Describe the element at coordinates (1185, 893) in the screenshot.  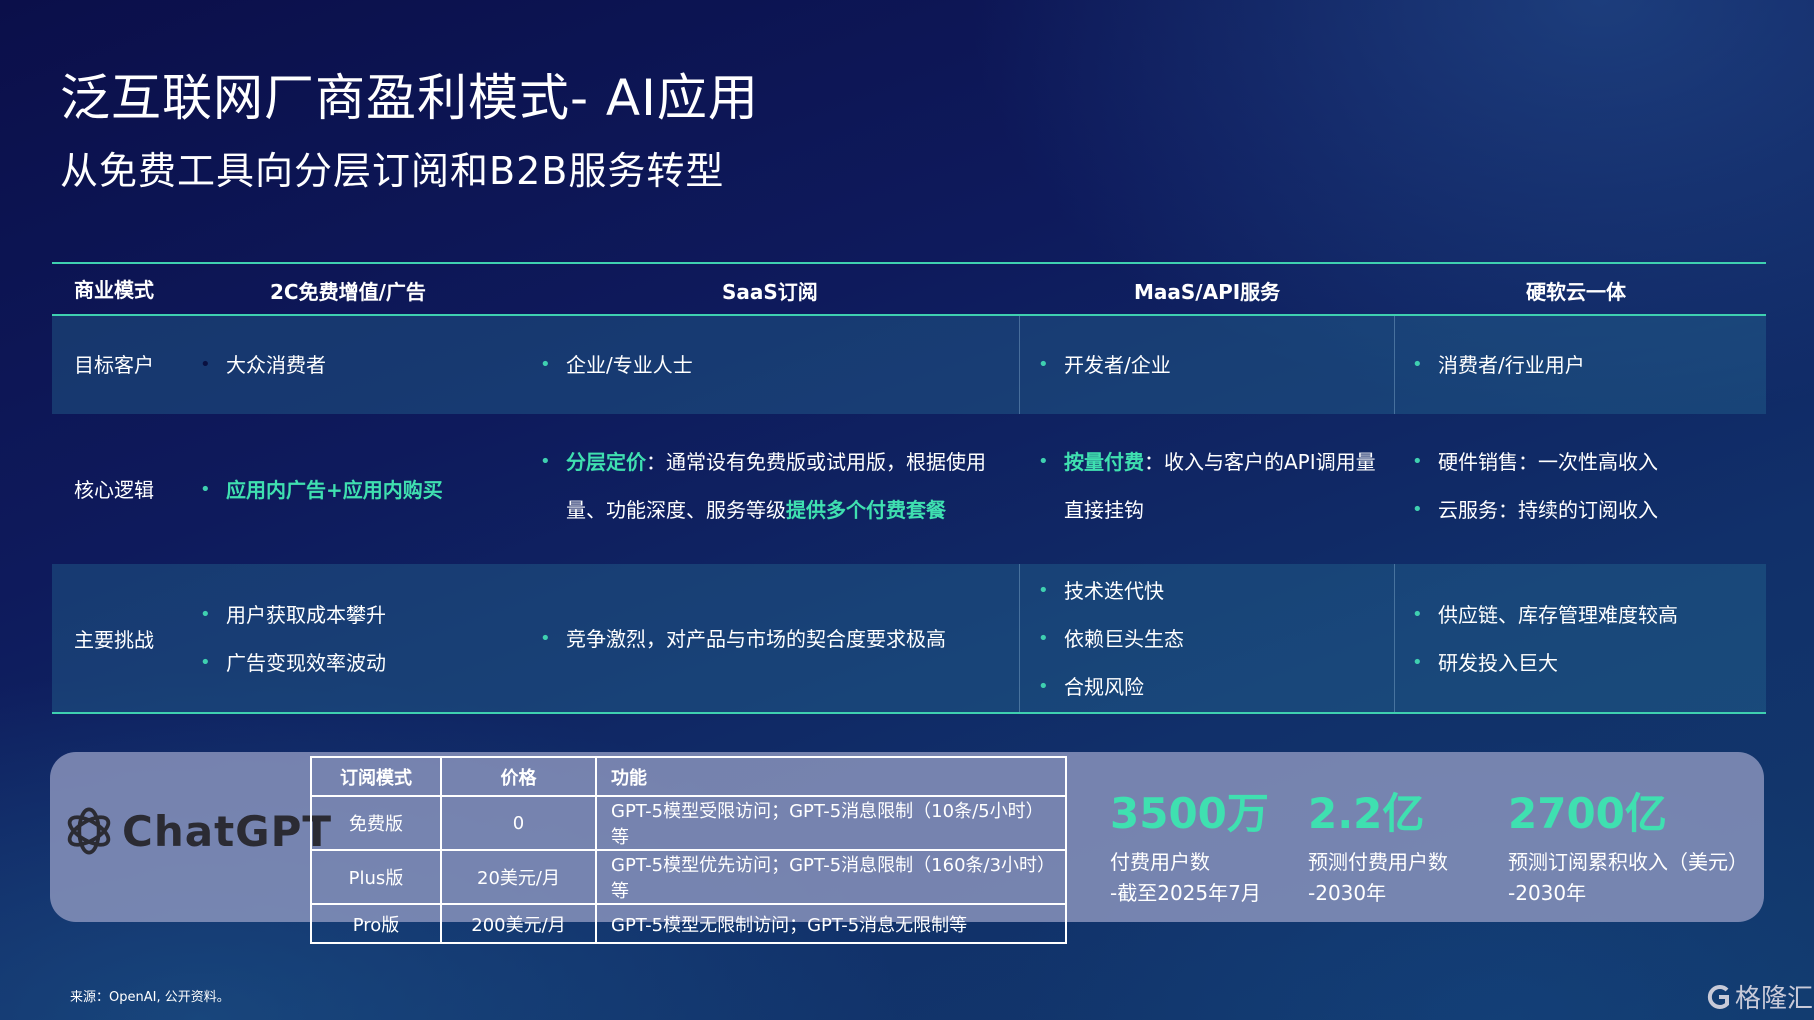
I see `stat-note: -截至2025年7月` at that location.